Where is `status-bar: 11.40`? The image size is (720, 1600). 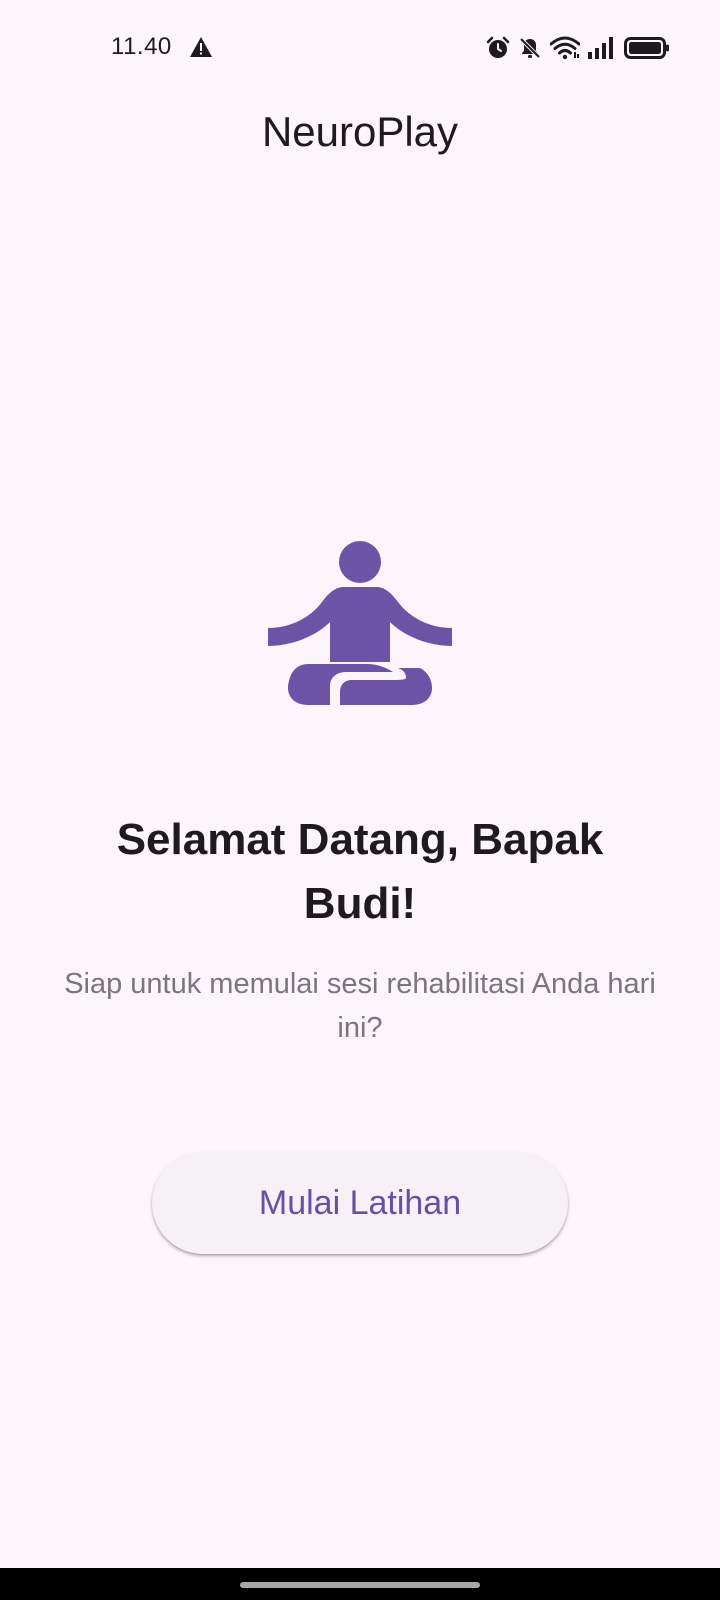
status-bar: 11.40 is located at coordinates (360, 48).